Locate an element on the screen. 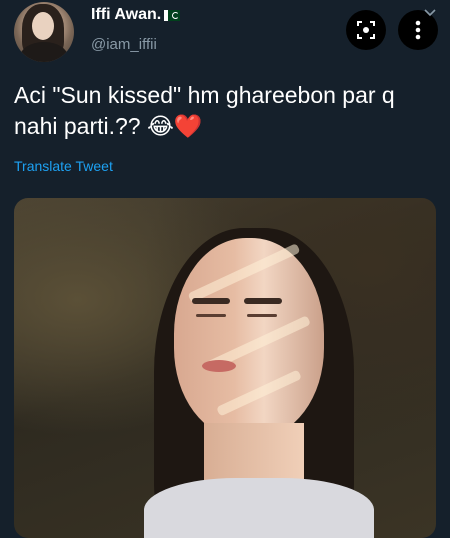 Image resolution: width=450 pixels, height=538 pixels. scan-icon is located at coordinates (366, 30).